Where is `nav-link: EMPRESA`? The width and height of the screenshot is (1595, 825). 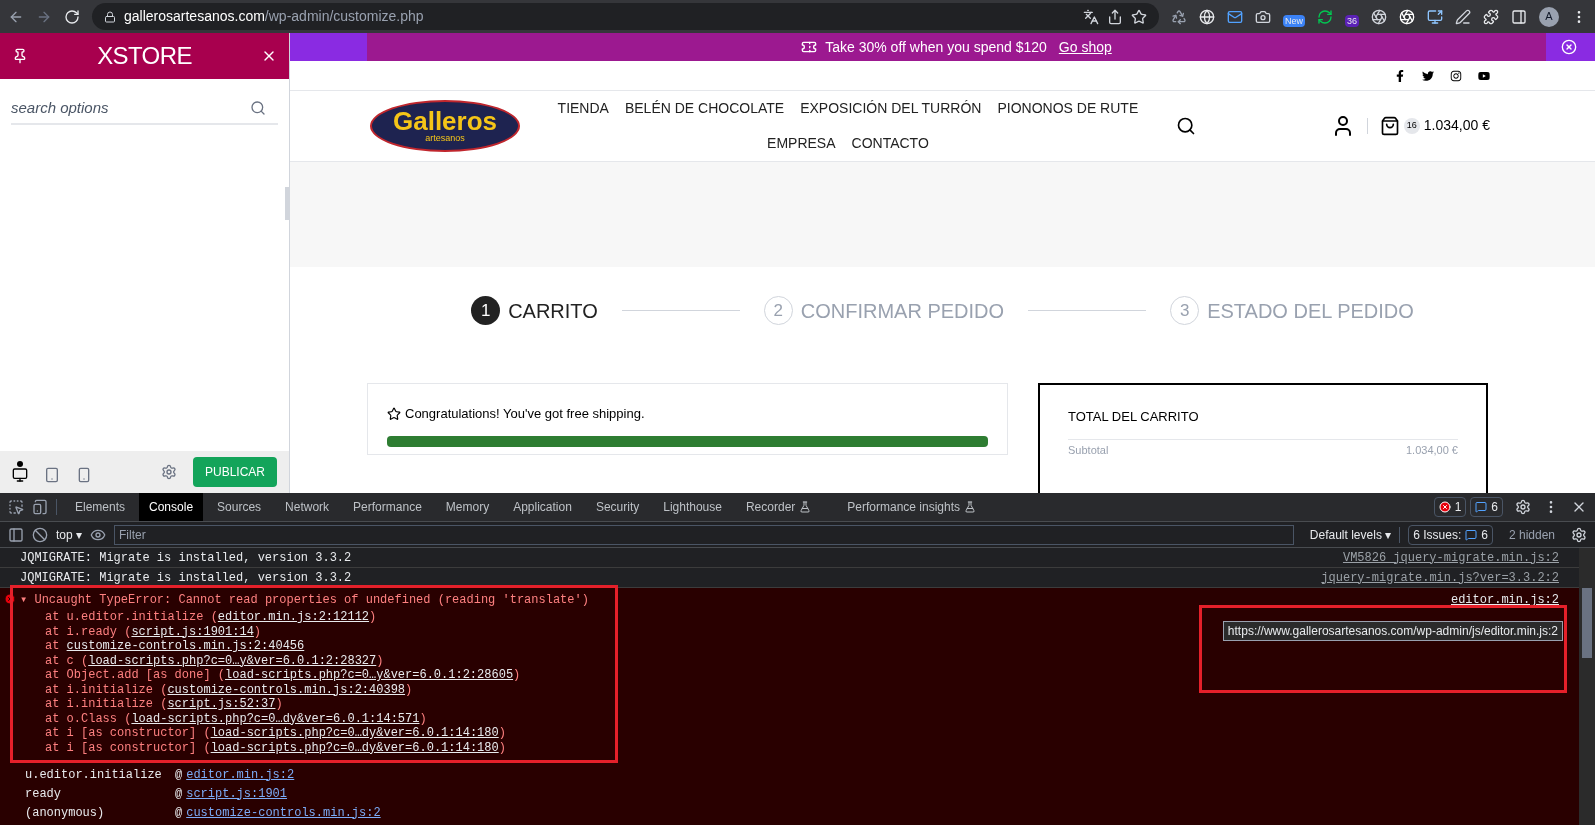
nav-link: EMPRESA is located at coordinates (801, 143).